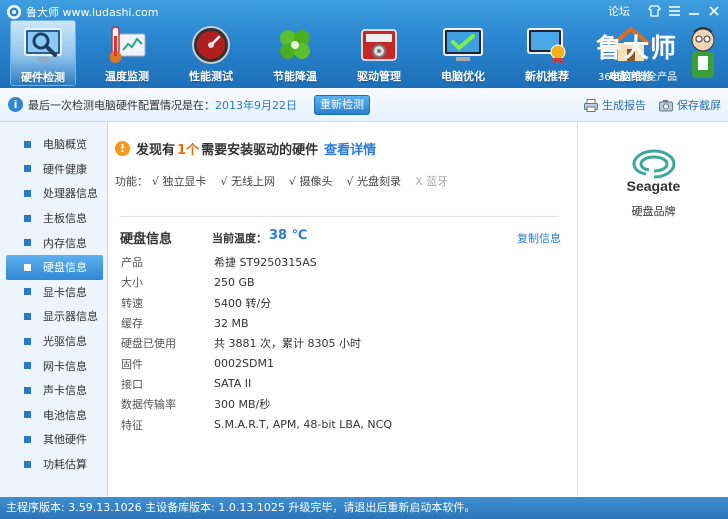 This screenshot has width=728, height=519. What do you see at coordinates (341, 384) in the screenshot?
I see `spec-row: 接口 SATA II` at bounding box center [341, 384].